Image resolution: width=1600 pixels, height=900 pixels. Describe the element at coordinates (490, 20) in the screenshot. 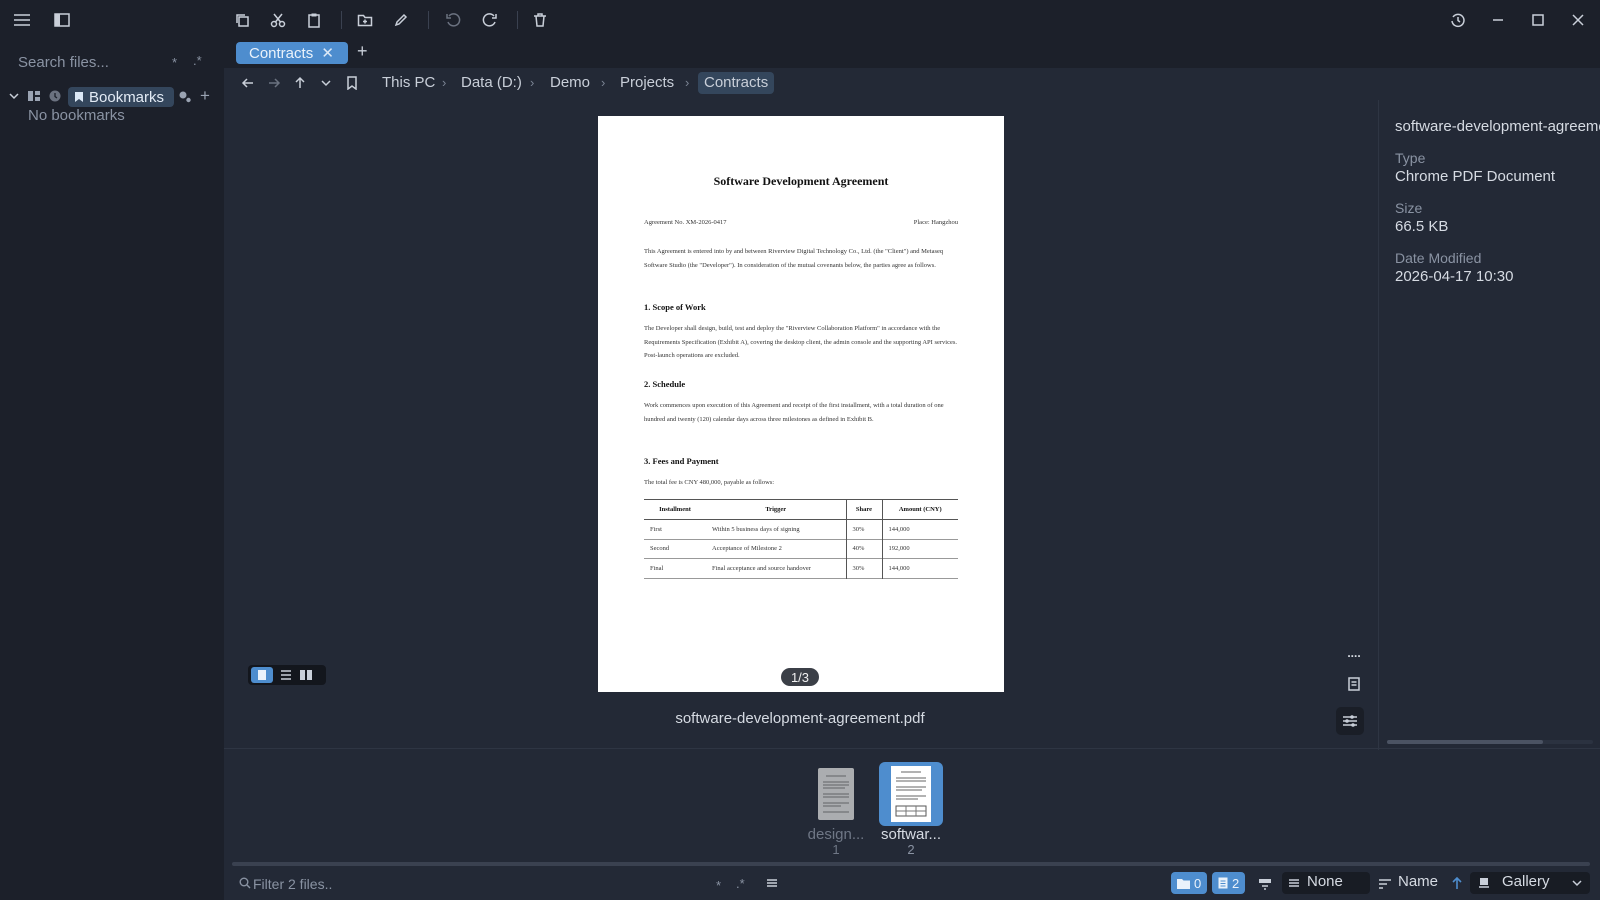

I see `redo-icon` at that location.